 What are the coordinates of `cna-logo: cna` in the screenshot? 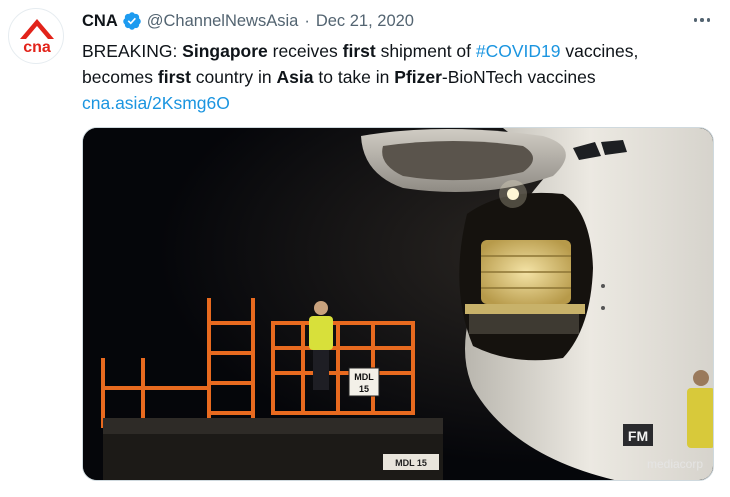 It's located at (37, 37).